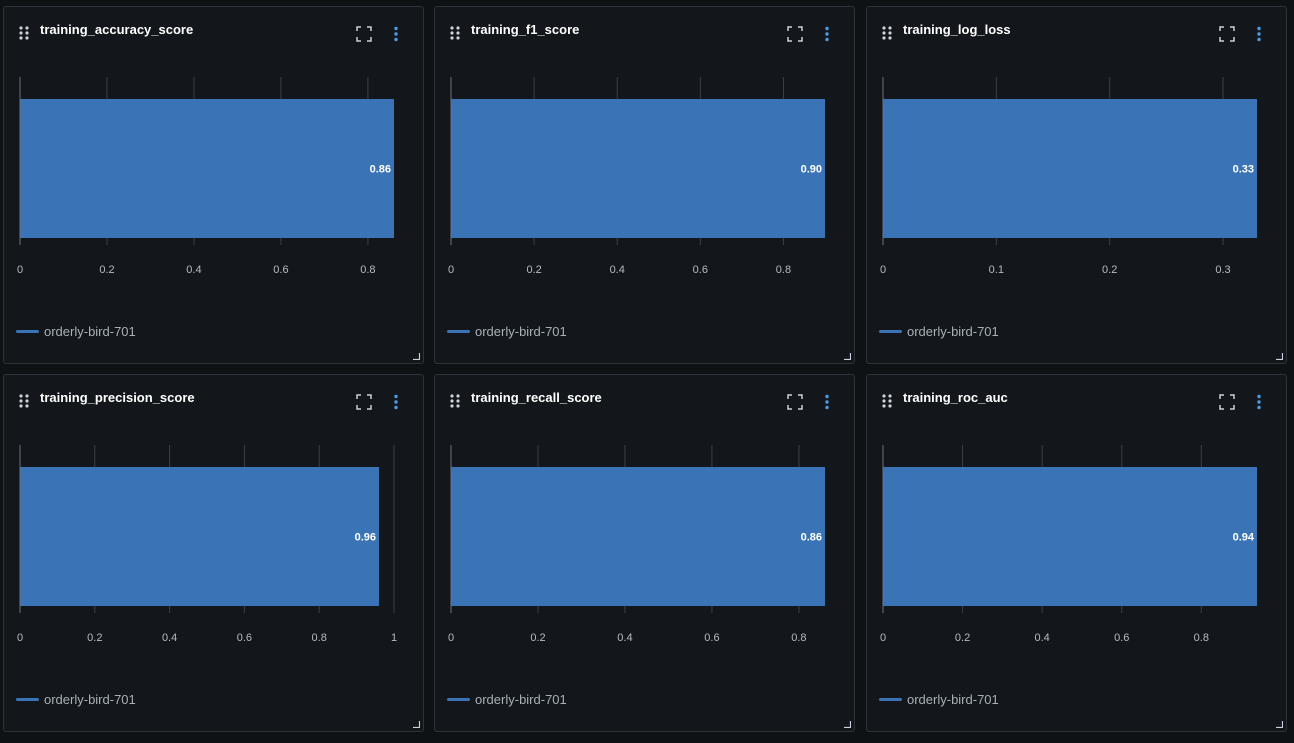 The height and width of the screenshot is (743, 1294). I want to click on x-tick-label: 1, so click(394, 638).